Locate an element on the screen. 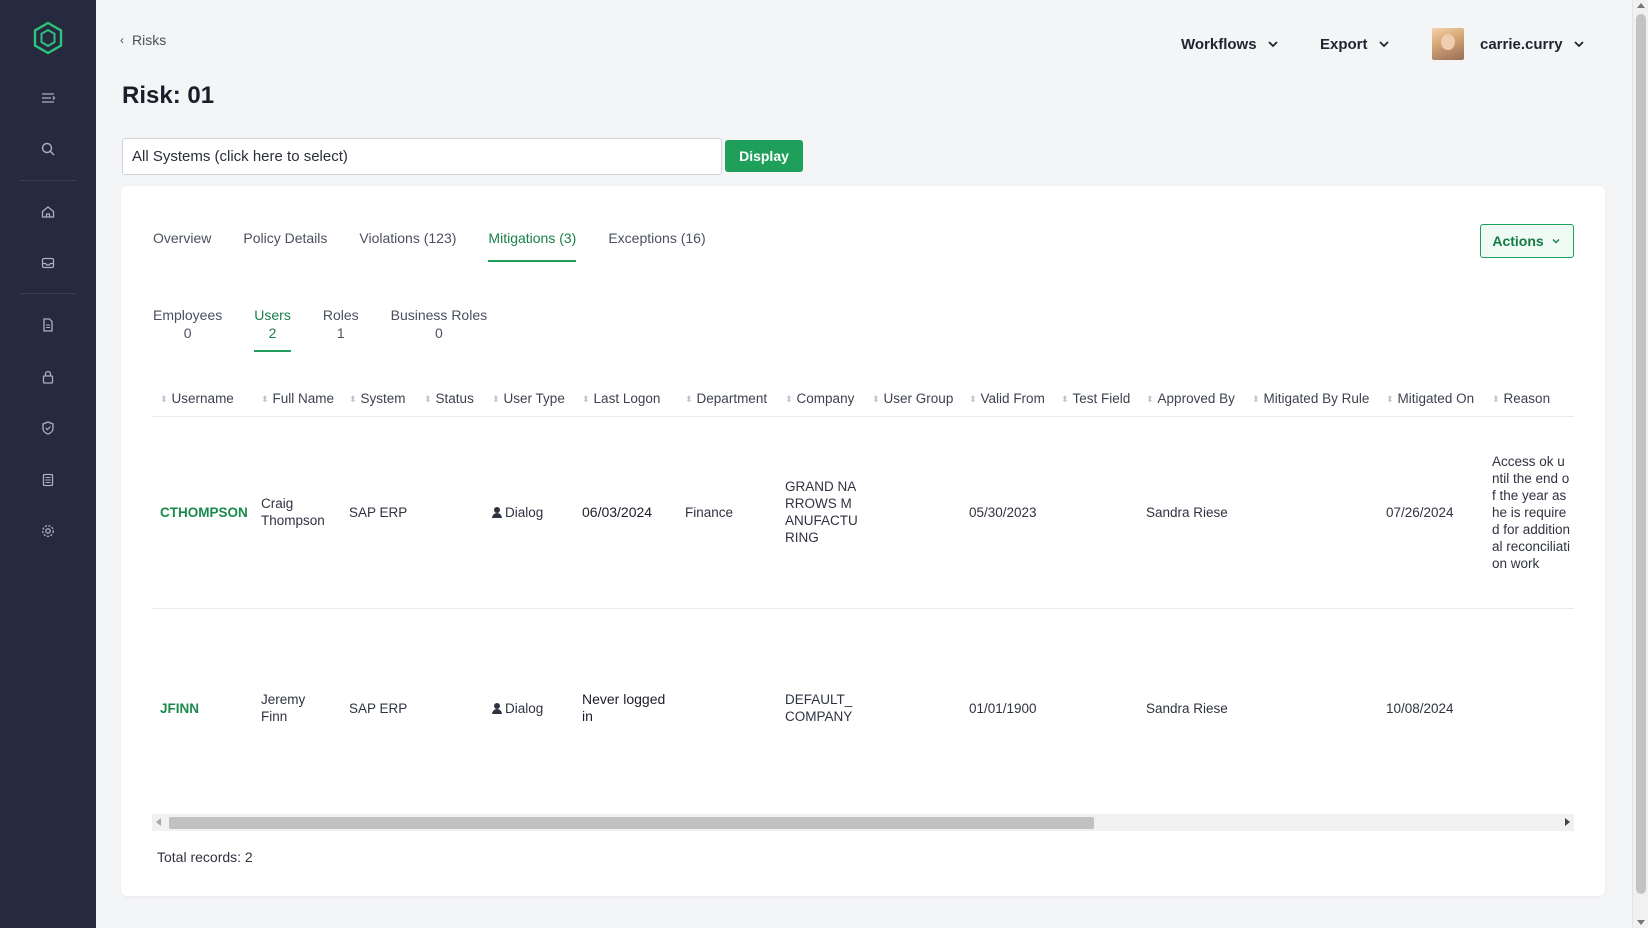 Image resolution: width=1648 pixels, height=928 pixels. column-header-system: ⬍ System is located at coordinates (378, 399).